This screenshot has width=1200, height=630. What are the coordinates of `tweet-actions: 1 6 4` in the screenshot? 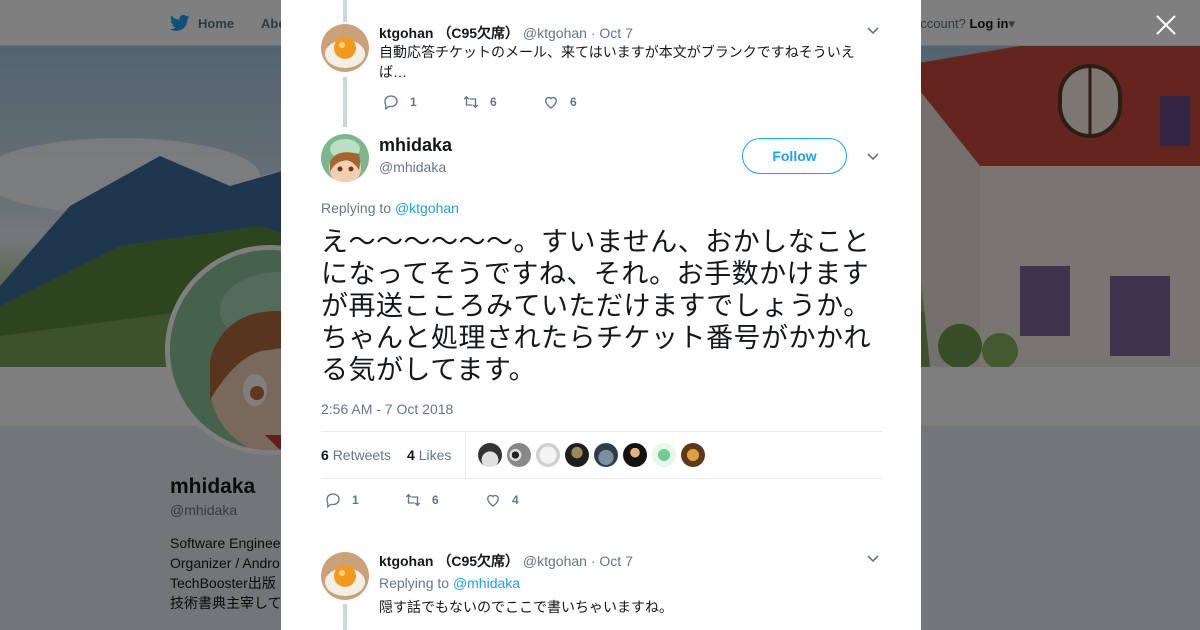 It's located at (444, 500).